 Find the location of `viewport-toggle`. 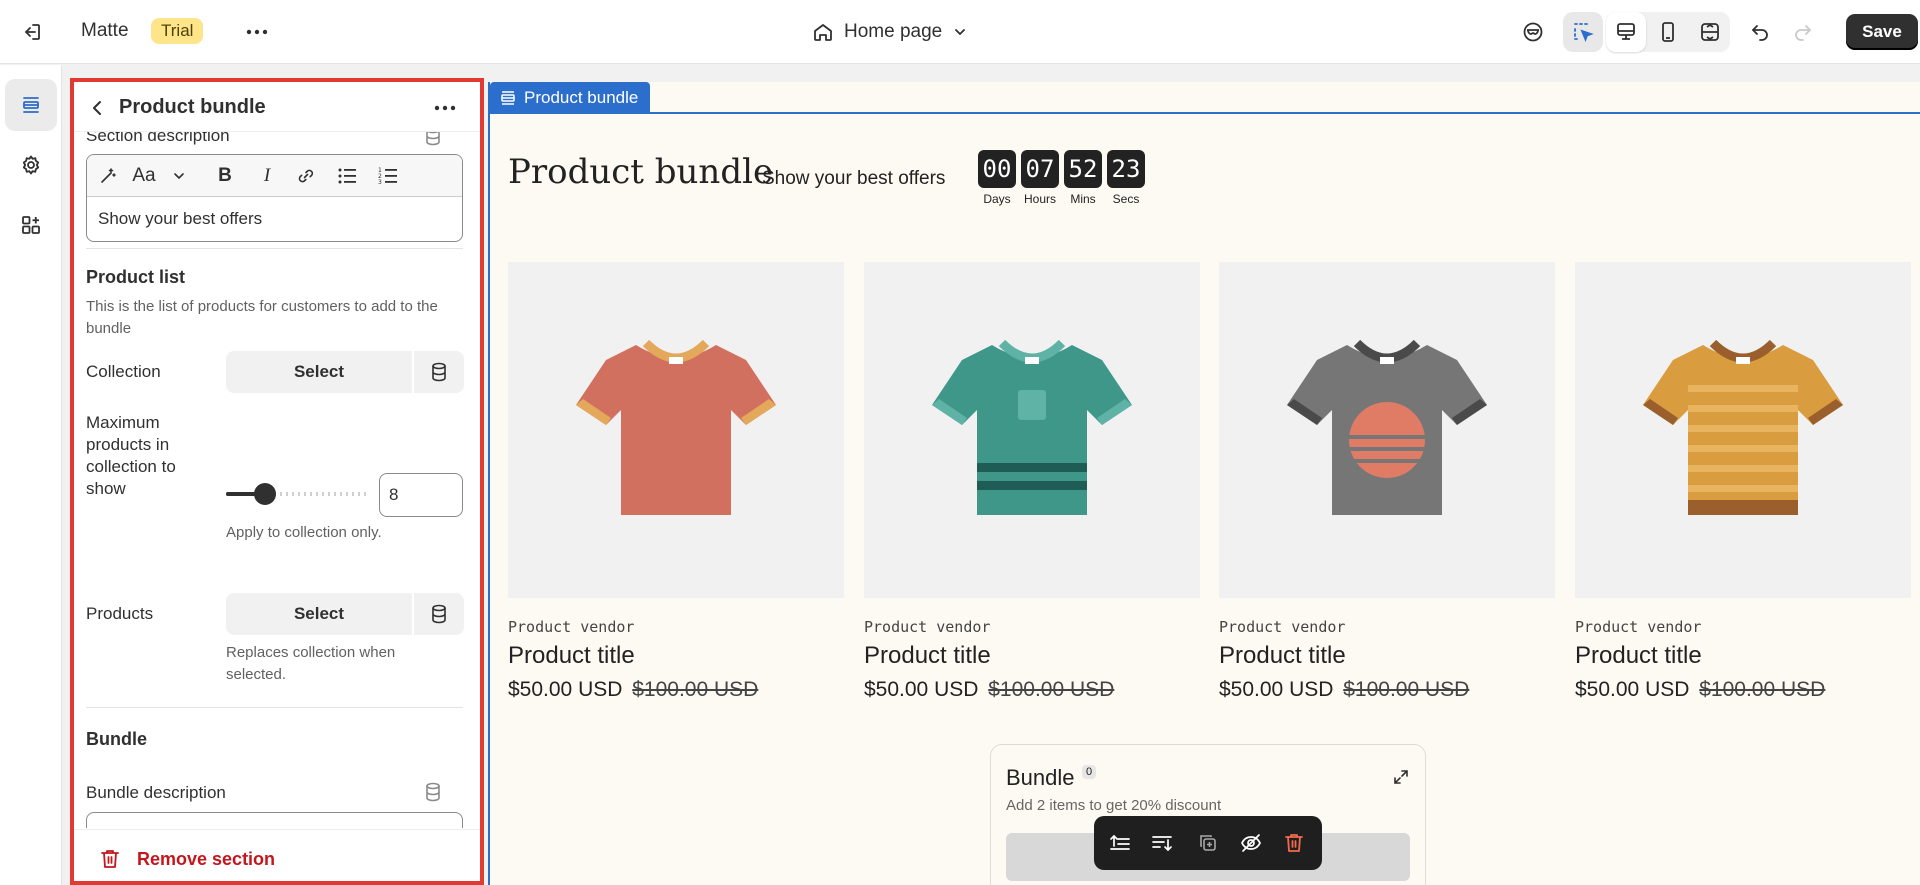

viewport-toggle is located at coordinates (1668, 32).